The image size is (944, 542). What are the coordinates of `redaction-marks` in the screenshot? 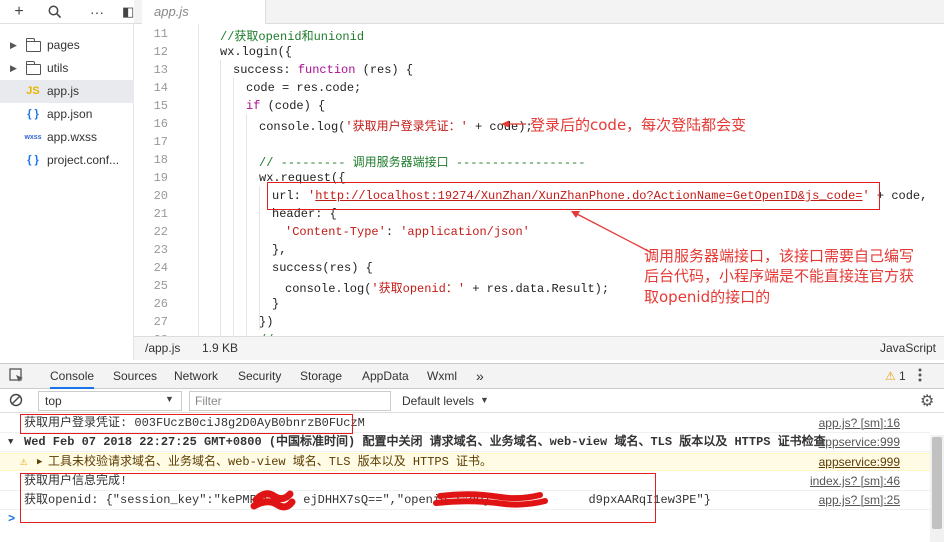 It's located at (399, 500).